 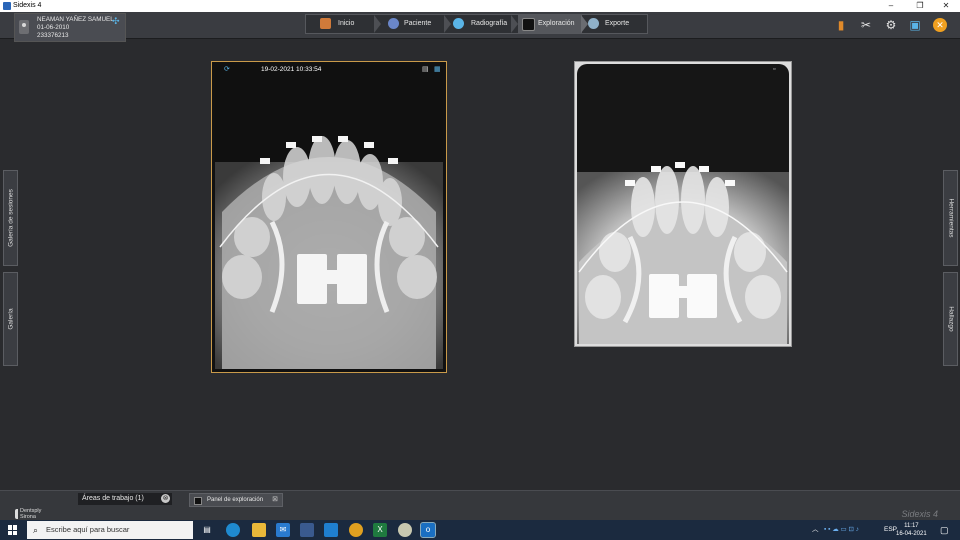 I want to click on home-icon, so click(x=325, y=23).